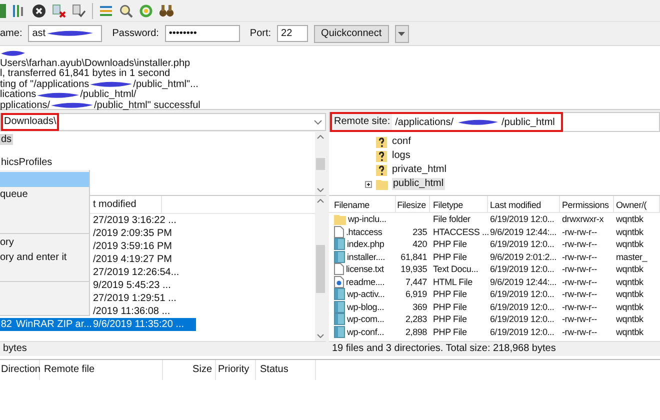 The width and height of the screenshot is (660, 420). I want to click on search-icon, so click(126, 11).